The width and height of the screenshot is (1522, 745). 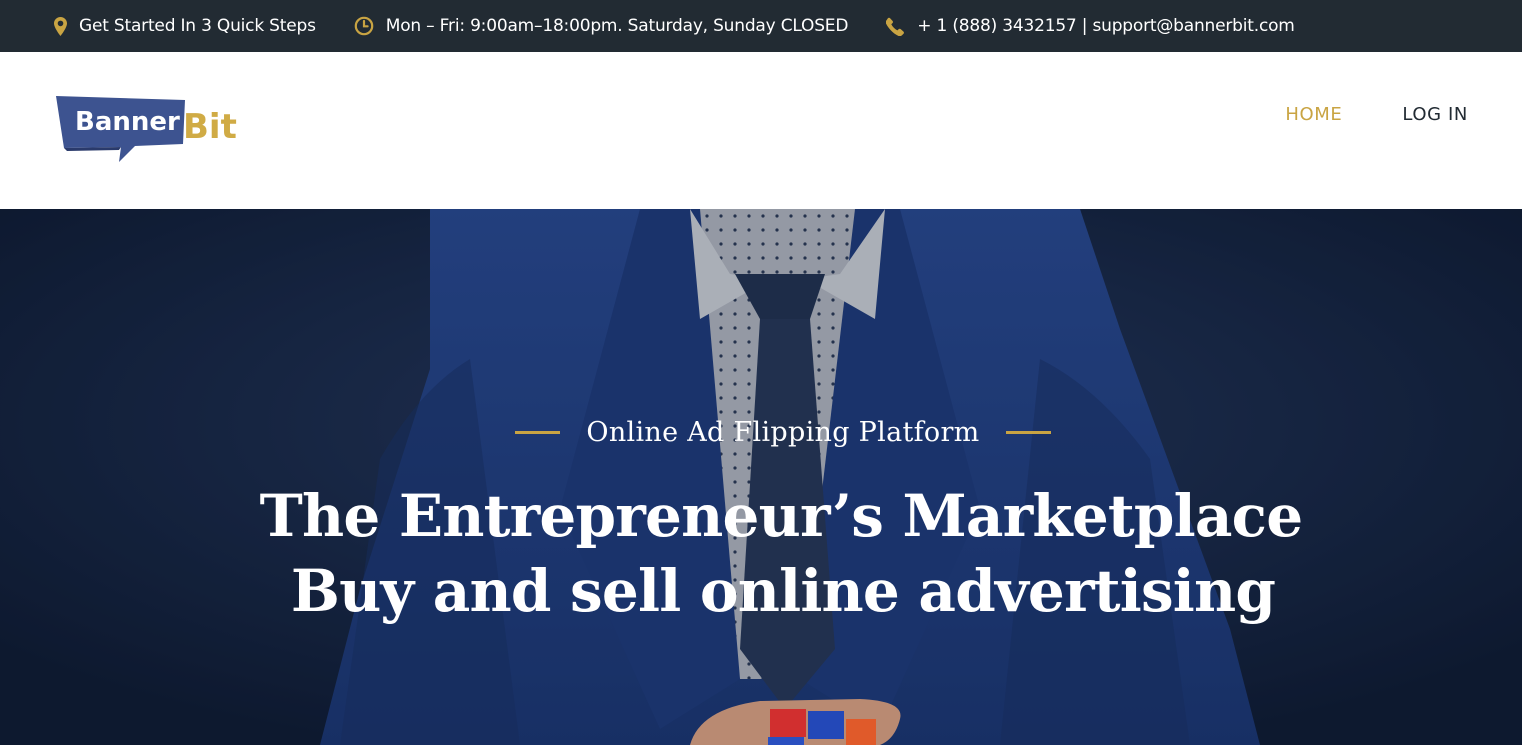 What do you see at coordinates (210, 127) in the screenshot?
I see `logo-word-bit: Bit` at bounding box center [210, 127].